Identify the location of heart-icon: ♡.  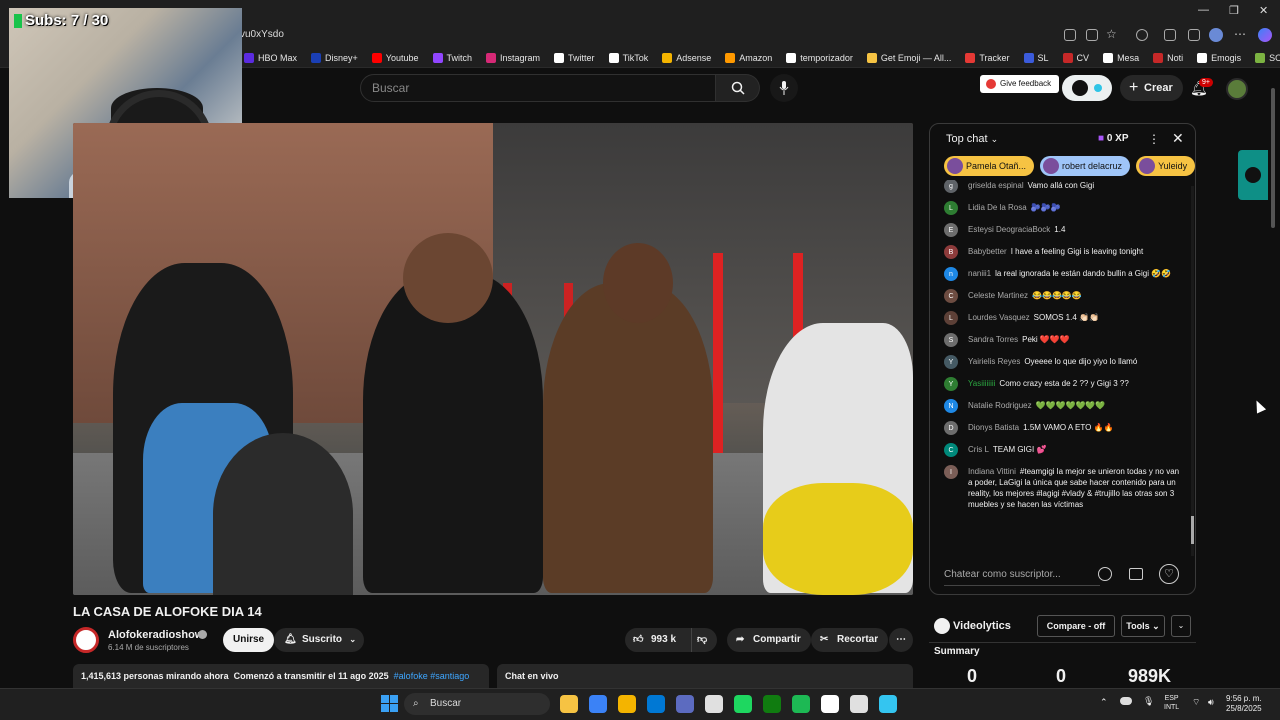
(1169, 574).